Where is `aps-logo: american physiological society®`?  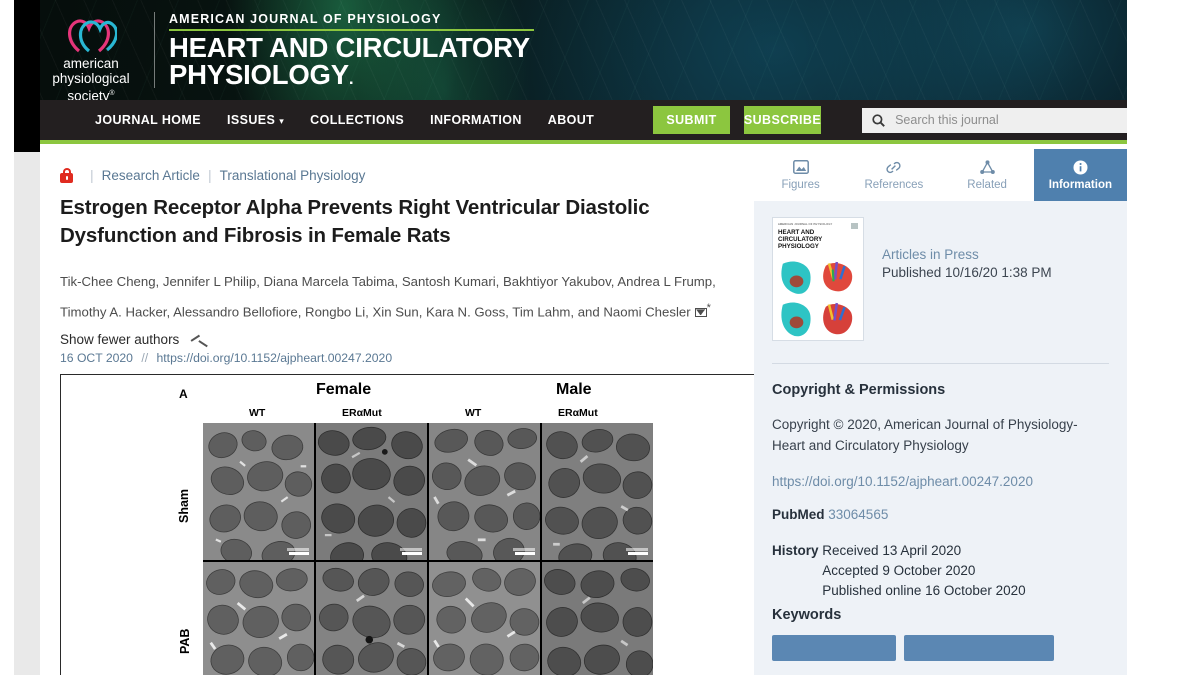 aps-logo: american physiological society® is located at coordinates (91, 58).